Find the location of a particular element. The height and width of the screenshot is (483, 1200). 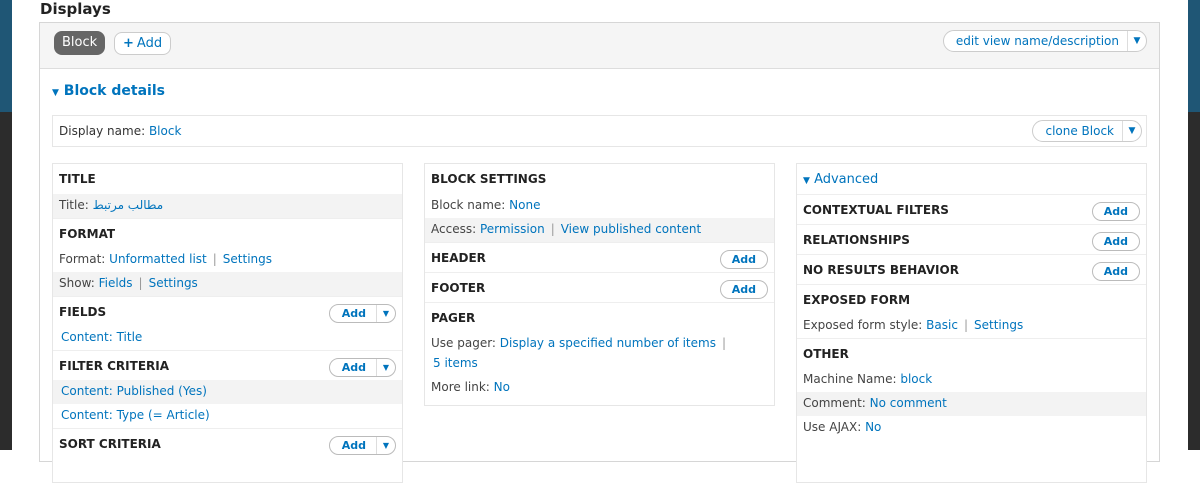

no-results-add-label: Add is located at coordinates (1116, 271).